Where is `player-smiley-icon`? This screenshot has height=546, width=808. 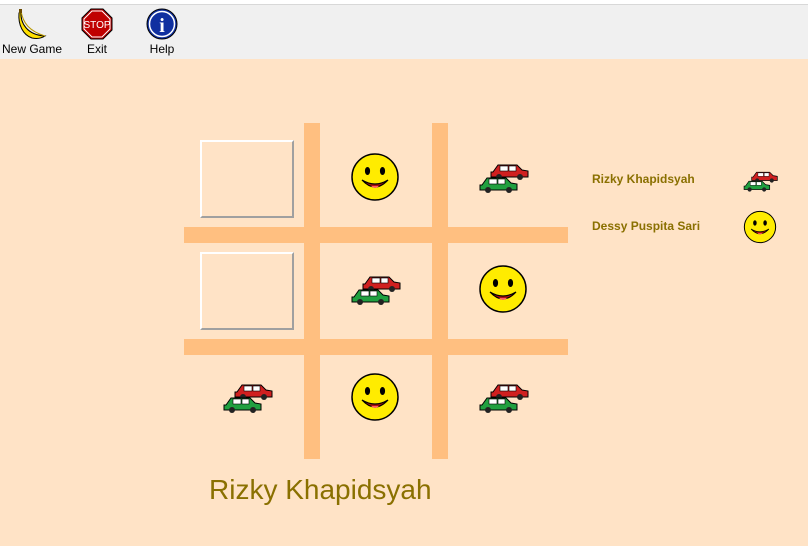
player-smiley-icon is located at coordinates (760, 229).